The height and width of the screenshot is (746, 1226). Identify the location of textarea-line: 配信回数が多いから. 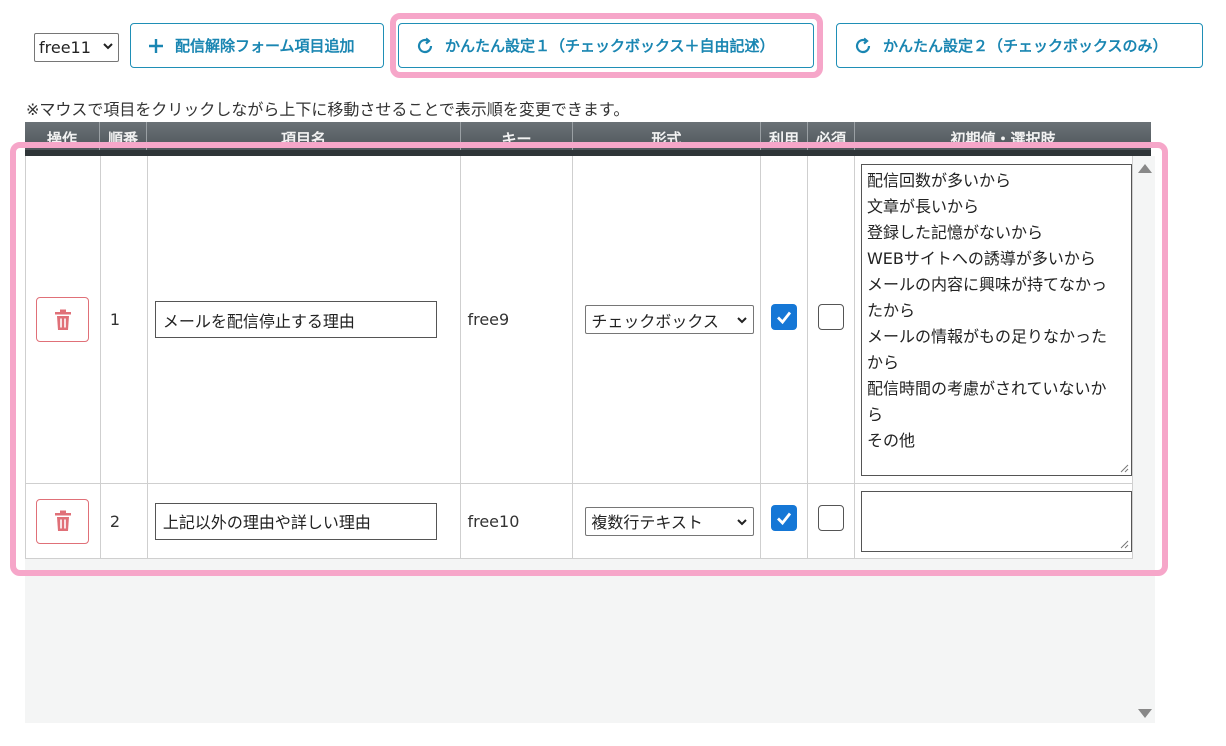
(938, 180).